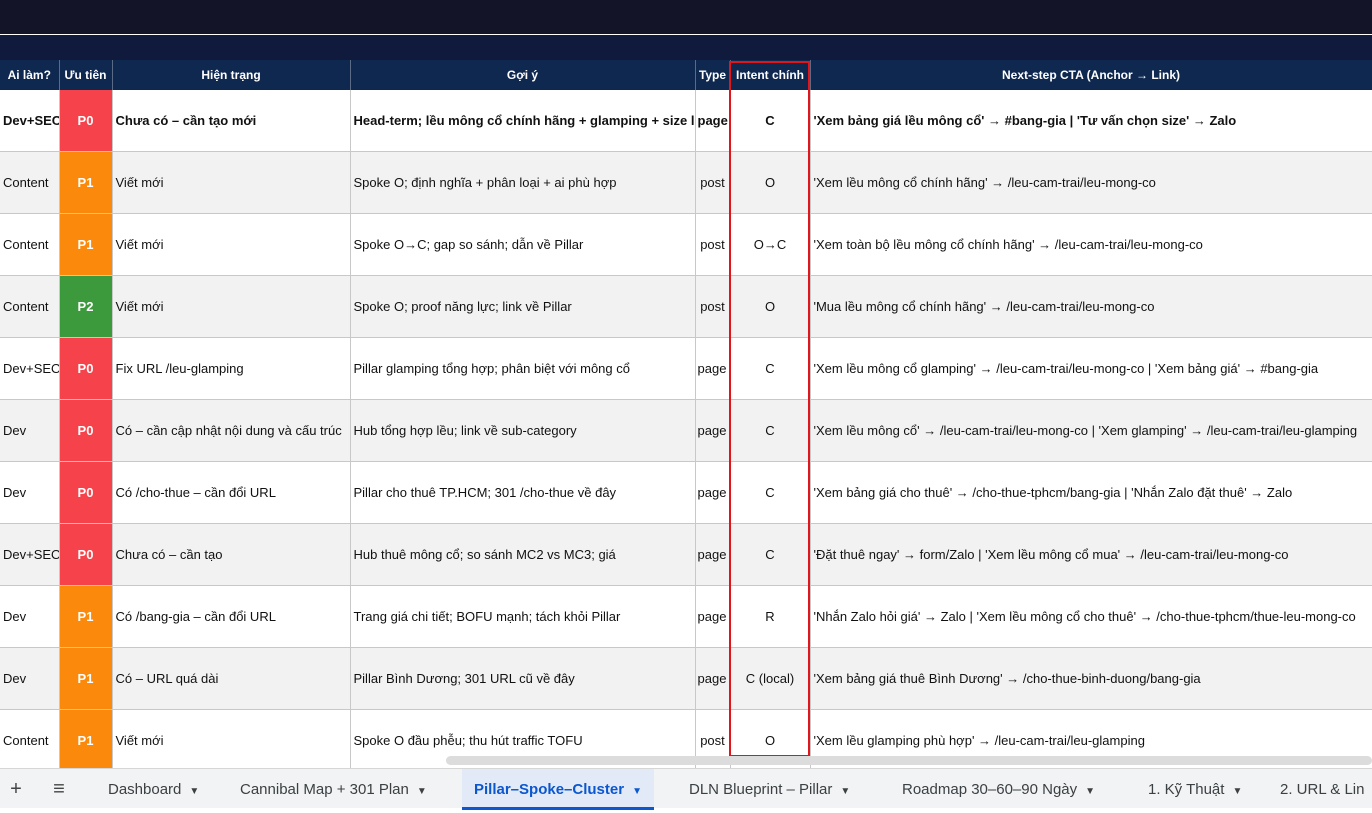 The width and height of the screenshot is (1372, 813). What do you see at coordinates (770, 616) in the screenshot?
I see `cell-intent: R` at bounding box center [770, 616].